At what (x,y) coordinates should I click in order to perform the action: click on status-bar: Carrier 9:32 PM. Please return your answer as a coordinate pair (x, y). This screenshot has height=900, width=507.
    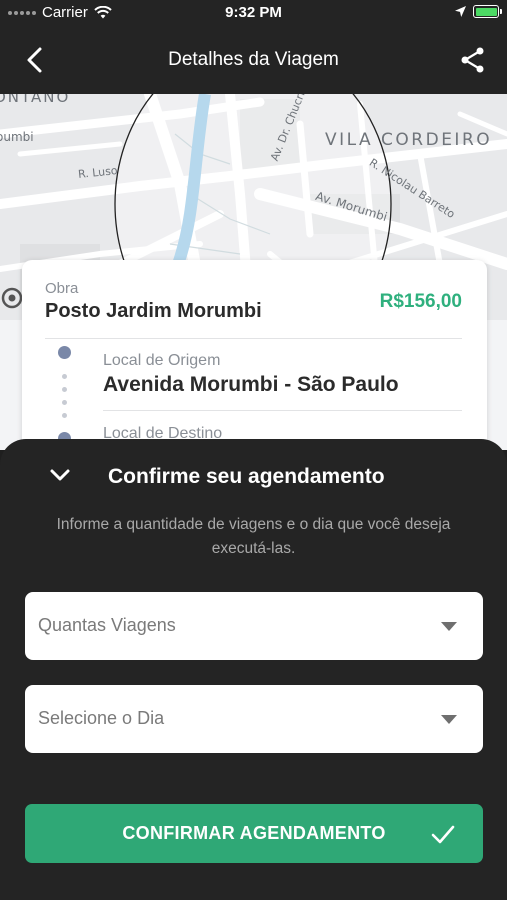
    Looking at the image, I should click on (253, 13).